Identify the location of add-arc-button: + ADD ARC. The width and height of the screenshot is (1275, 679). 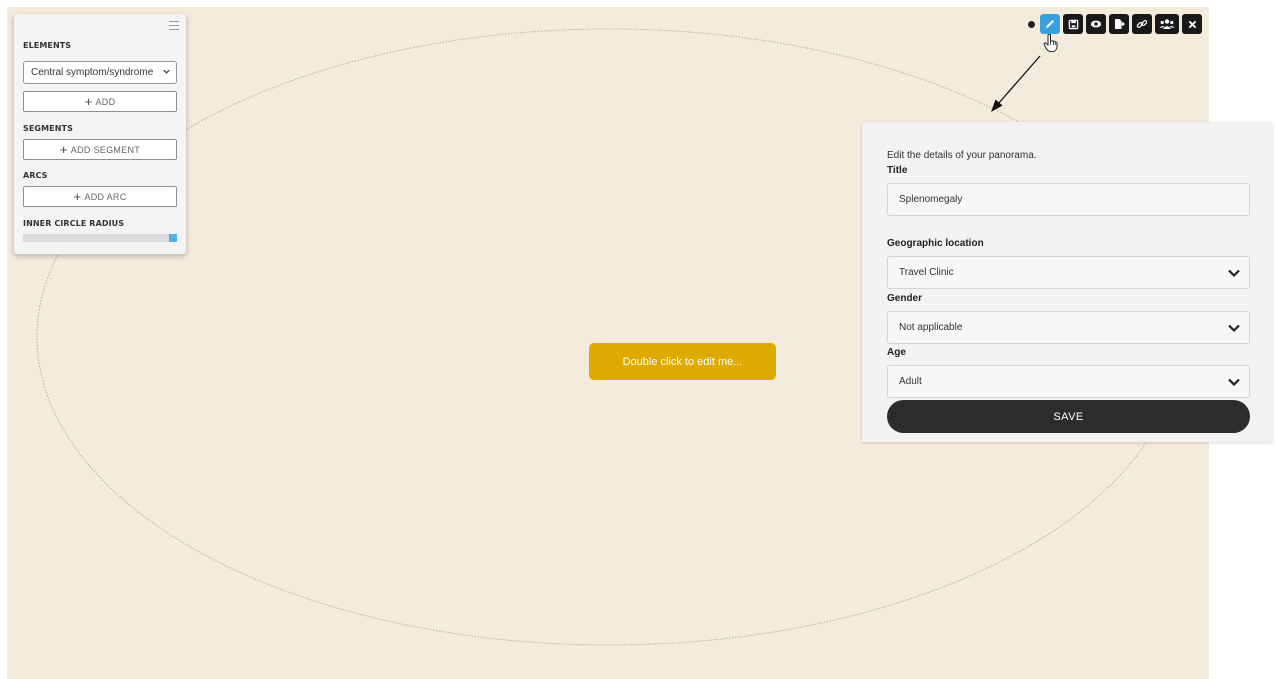
(100, 196).